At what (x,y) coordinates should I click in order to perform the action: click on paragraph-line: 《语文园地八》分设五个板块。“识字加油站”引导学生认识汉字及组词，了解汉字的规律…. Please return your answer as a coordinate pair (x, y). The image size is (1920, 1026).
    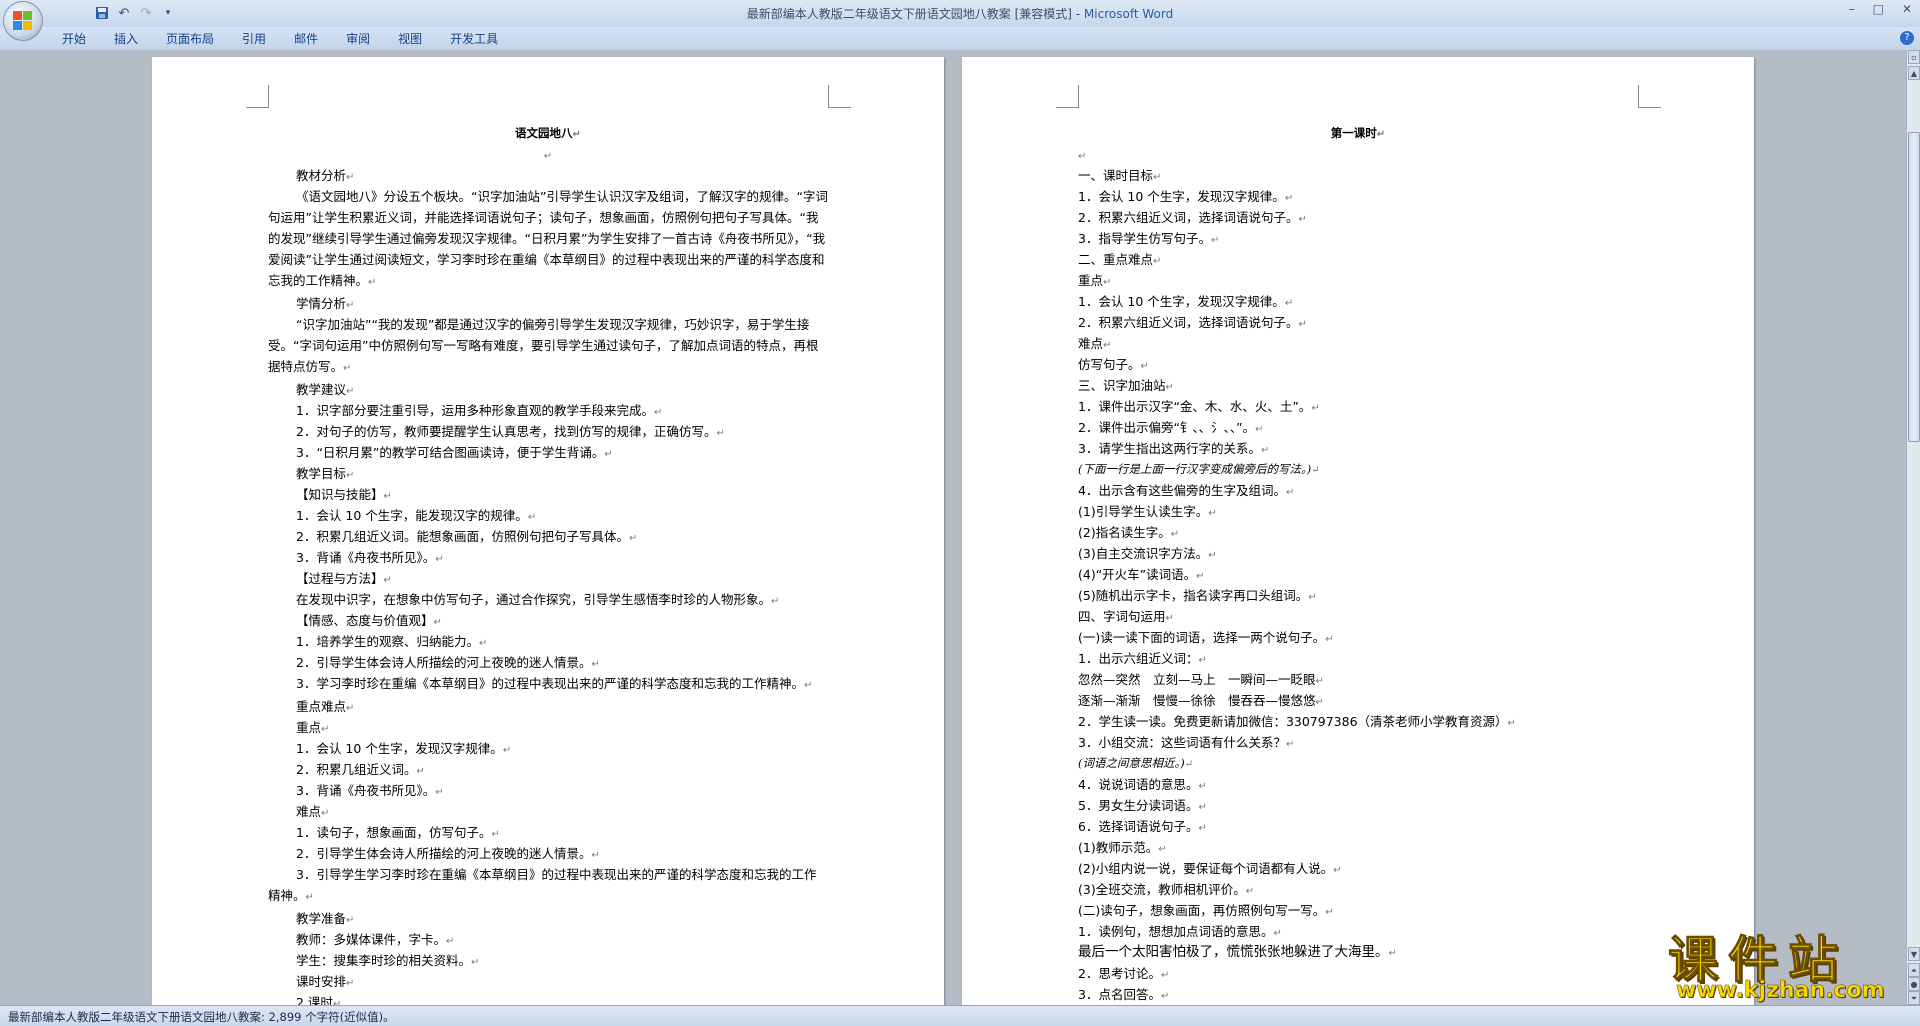
    Looking at the image, I should click on (548, 239).